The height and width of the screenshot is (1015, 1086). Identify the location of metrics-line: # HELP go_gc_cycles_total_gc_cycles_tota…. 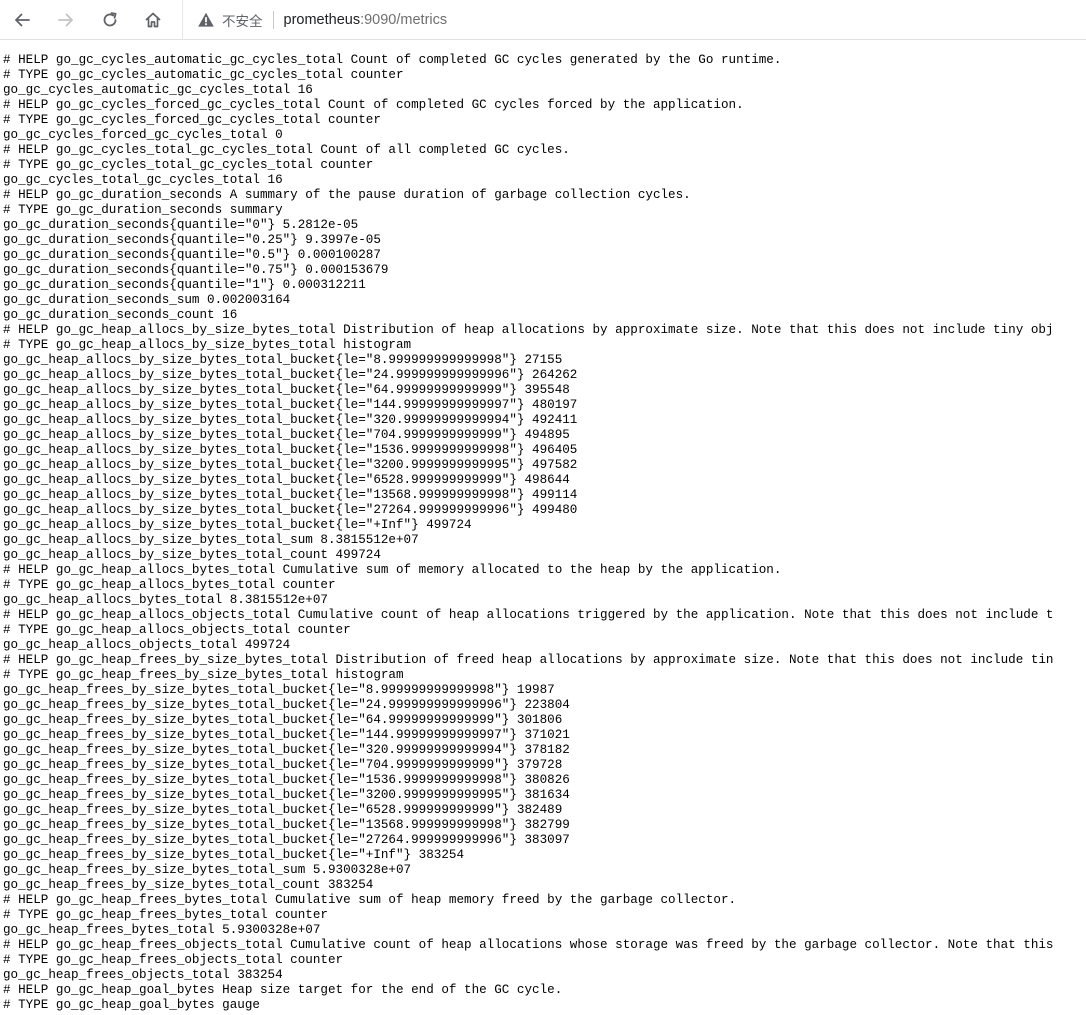
(286, 150).